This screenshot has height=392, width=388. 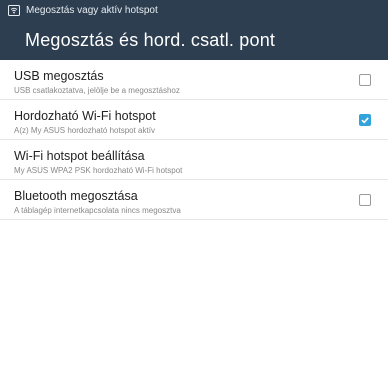 I want to click on status-bar-text: Megosztás vagy aktív hotspot, so click(x=92, y=10).